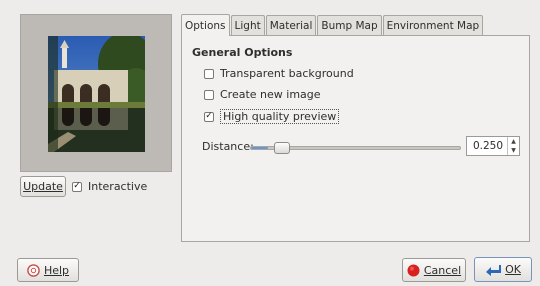  What do you see at coordinates (355, 148) in the screenshot?
I see `distance-slider` at bounding box center [355, 148].